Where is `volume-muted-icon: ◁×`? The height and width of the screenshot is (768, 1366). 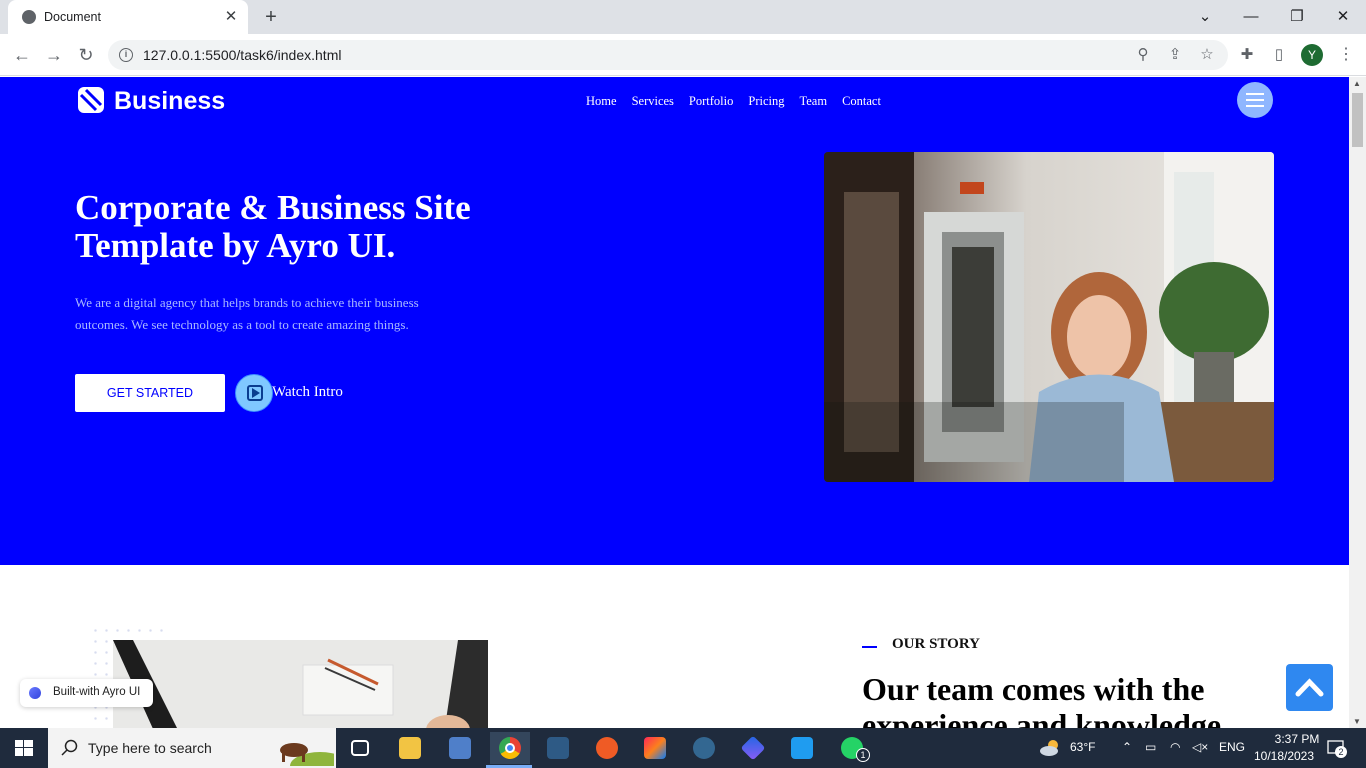
volume-muted-icon: ◁× is located at coordinates (1200, 747).